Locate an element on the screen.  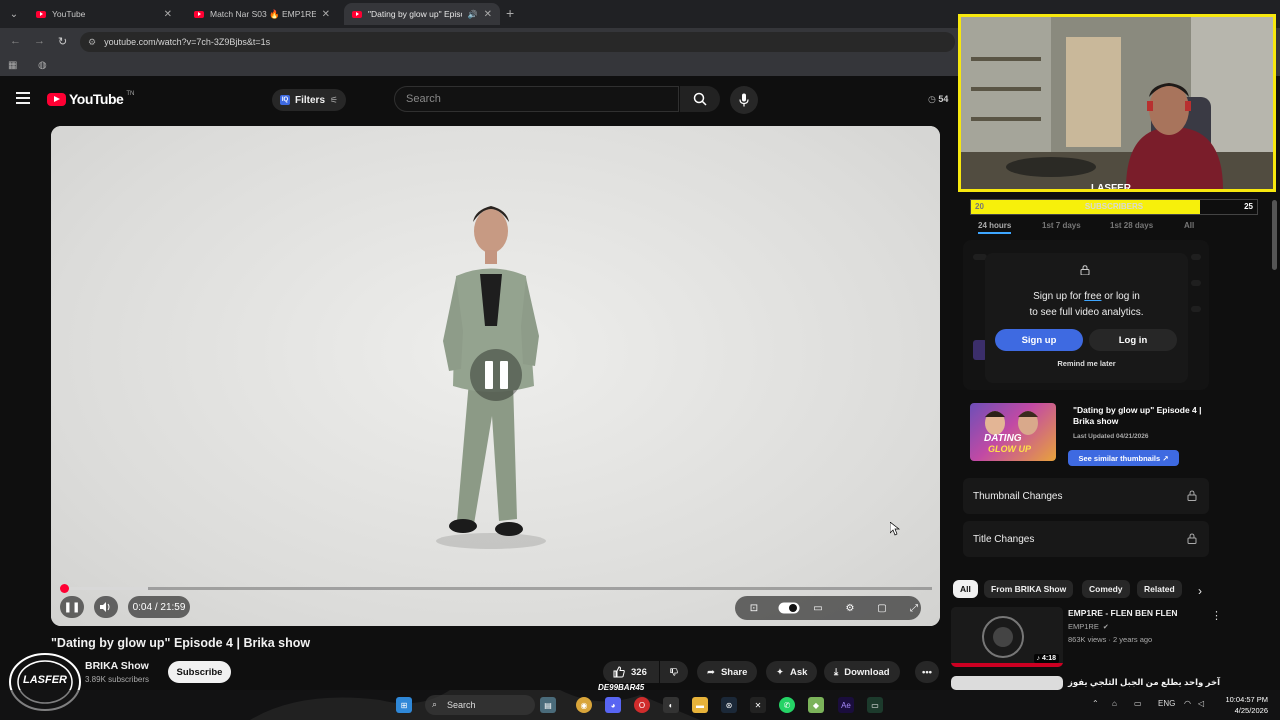
channel-name: BRIKA Show is located at coordinates (117, 666).